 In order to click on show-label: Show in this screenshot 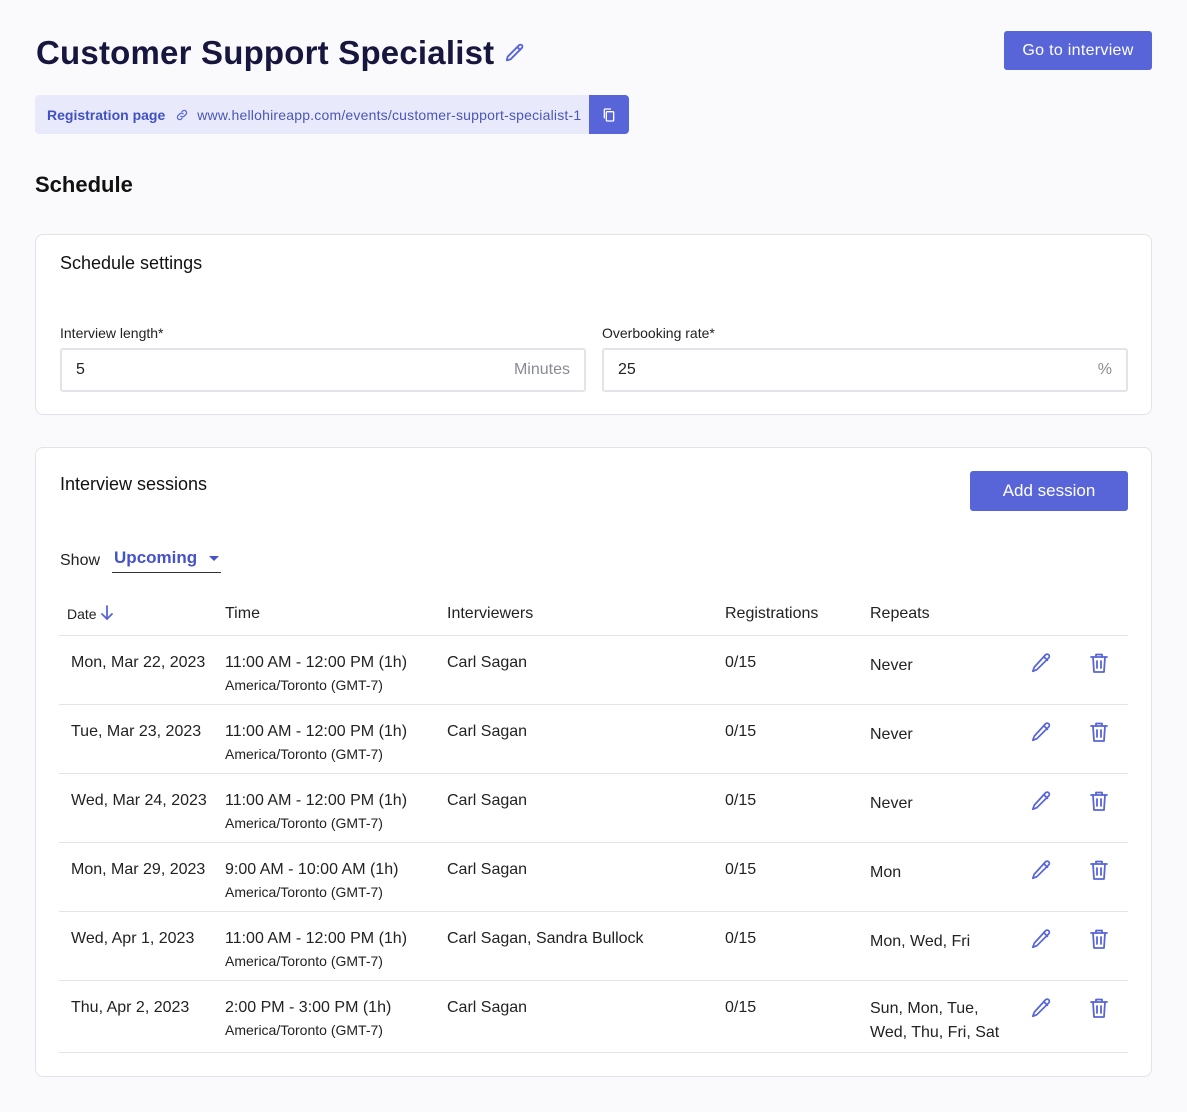, I will do `click(80, 560)`.